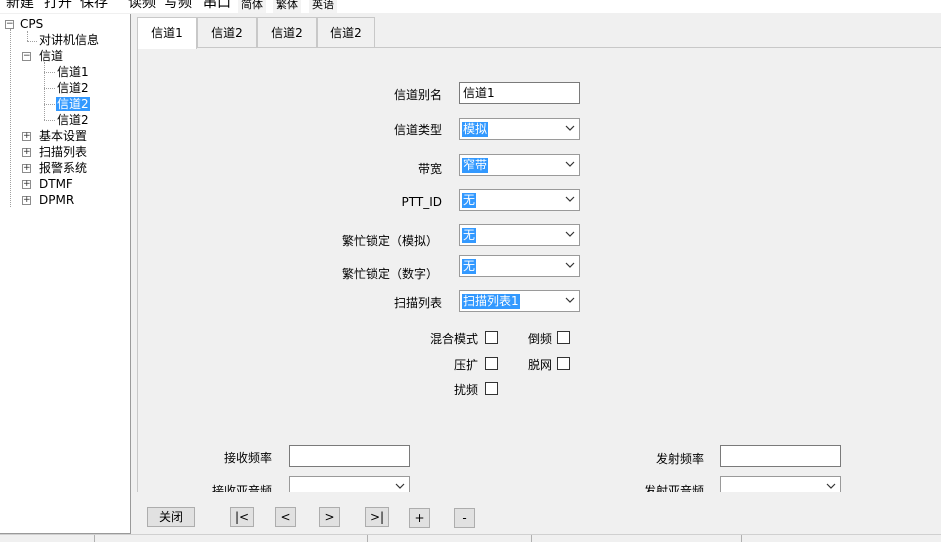  Describe the element at coordinates (389, 274) in the screenshot. I see `busy-lock-digital-label: 繁忙锁定（数字）` at that location.